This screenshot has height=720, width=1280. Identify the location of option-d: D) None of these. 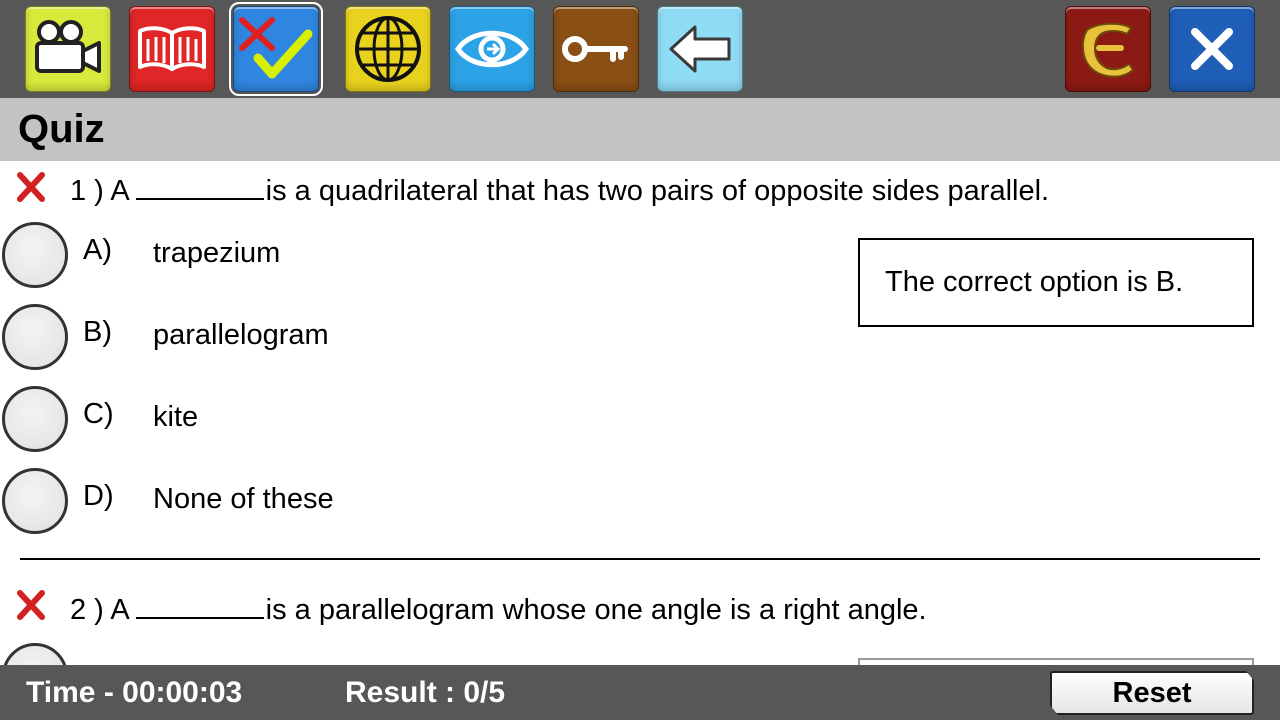
(280, 503).